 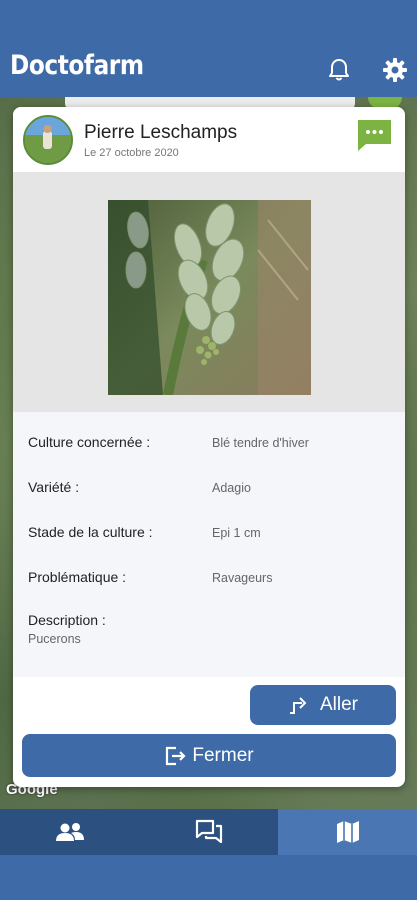 I want to click on close-button-label: Fermer, so click(x=223, y=755).